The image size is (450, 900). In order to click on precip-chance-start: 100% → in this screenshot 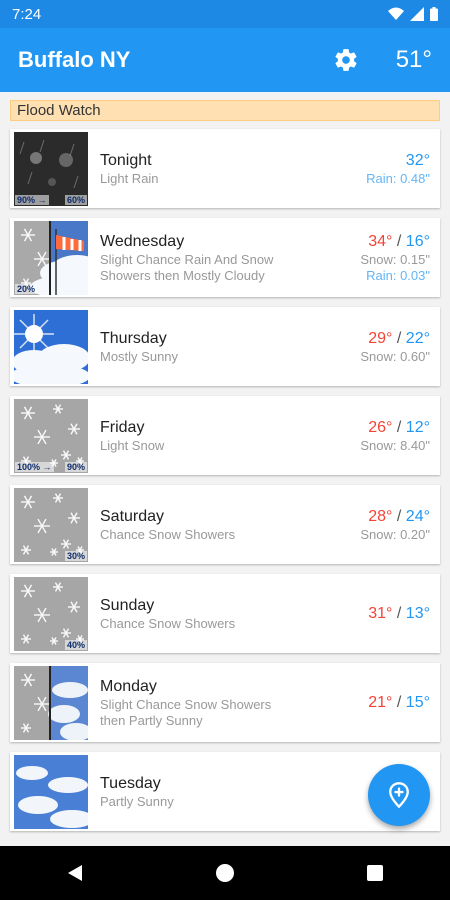, I will do `click(34, 466)`.